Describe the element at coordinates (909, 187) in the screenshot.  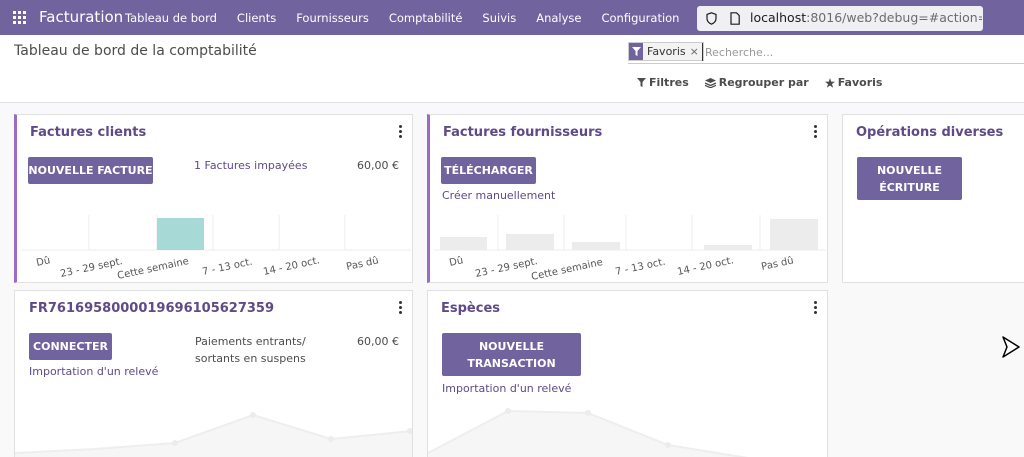
I see `new-entry-label-2: ÉCRITURE` at that location.